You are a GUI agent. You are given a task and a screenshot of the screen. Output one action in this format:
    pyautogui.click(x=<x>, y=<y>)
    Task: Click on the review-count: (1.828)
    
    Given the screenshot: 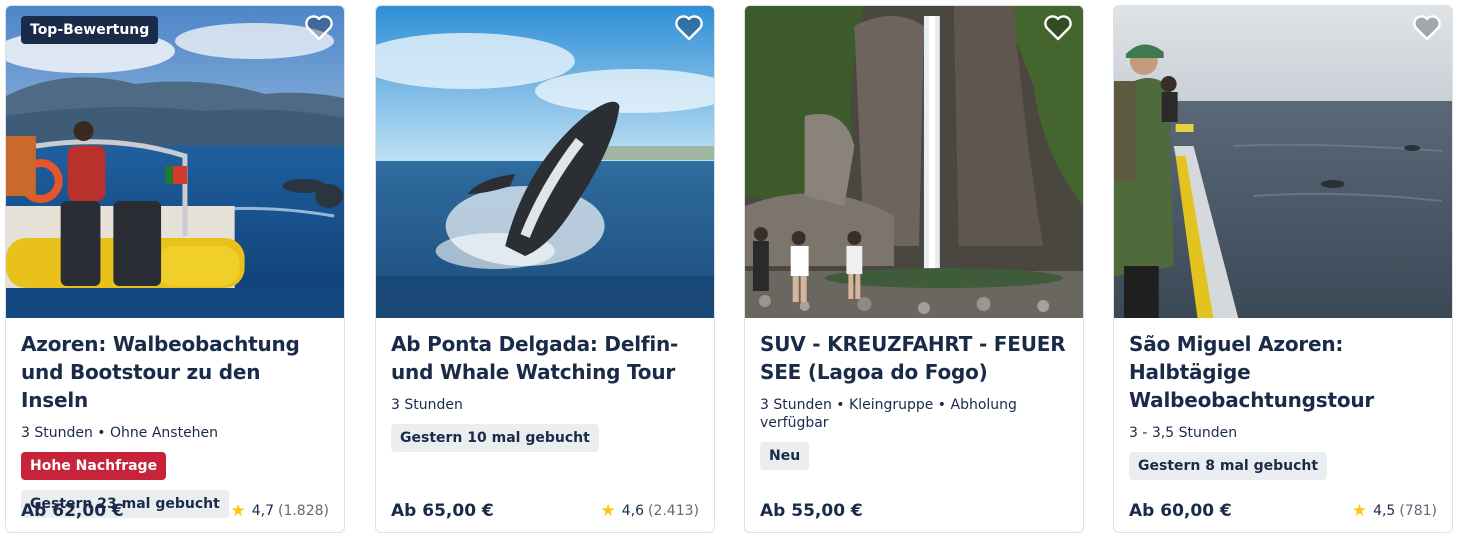 What is the action you would take?
    pyautogui.click(x=303, y=511)
    